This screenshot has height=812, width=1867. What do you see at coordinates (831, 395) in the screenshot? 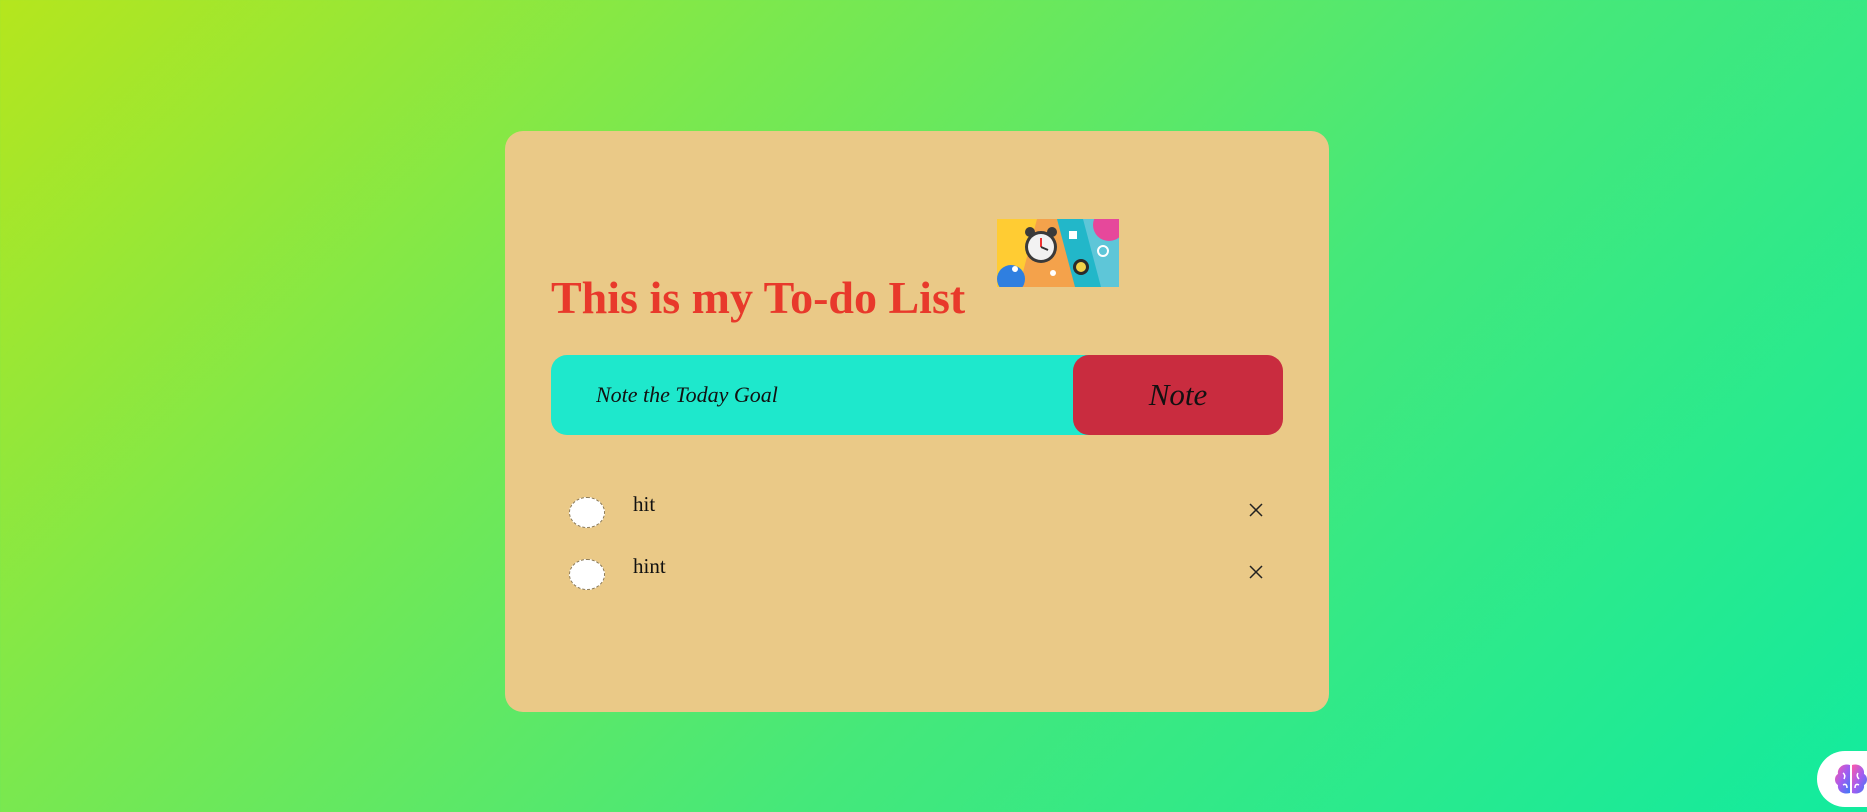
I see `task-input` at bounding box center [831, 395].